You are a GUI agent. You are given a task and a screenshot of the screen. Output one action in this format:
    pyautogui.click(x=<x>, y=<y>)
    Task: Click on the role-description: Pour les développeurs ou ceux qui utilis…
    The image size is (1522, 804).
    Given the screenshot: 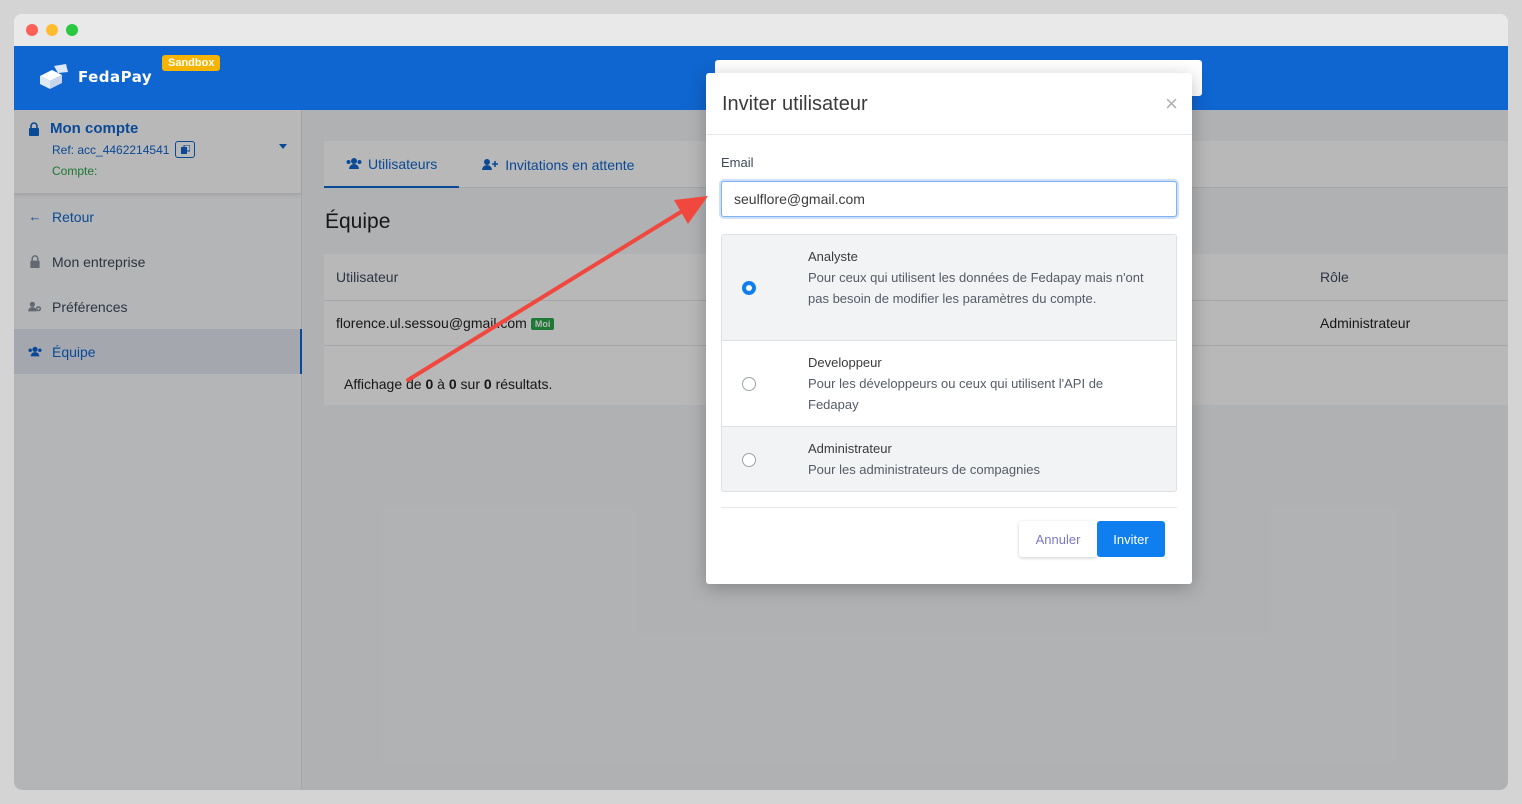 What is the action you would take?
    pyautogui.click(x=956, y=394)
    